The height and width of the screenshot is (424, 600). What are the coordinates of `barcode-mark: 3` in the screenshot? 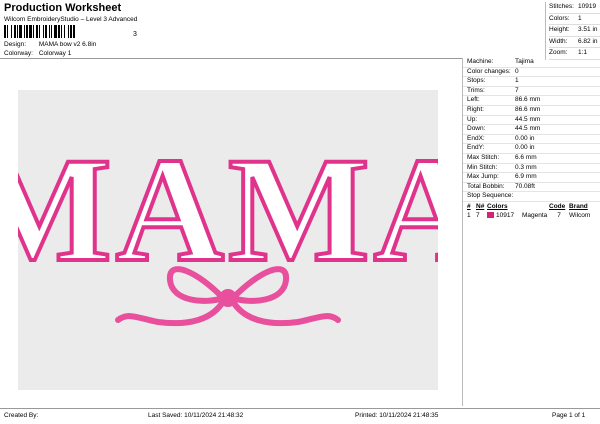 It's located at (135, 34).